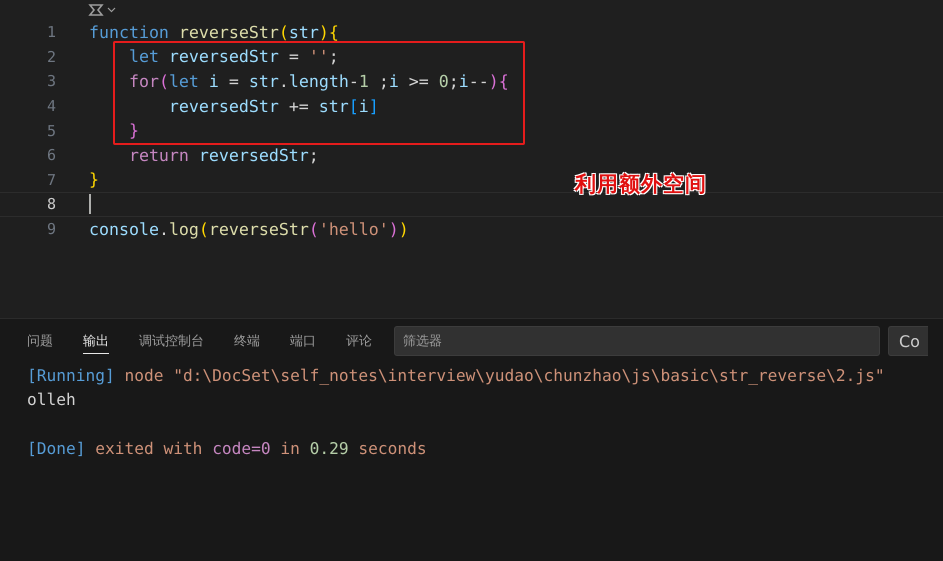 This screenshot has height=561, width=943. Describe the element at coordinates (149, 448) in the screenshot. I see `output-text: exited with` at that location.